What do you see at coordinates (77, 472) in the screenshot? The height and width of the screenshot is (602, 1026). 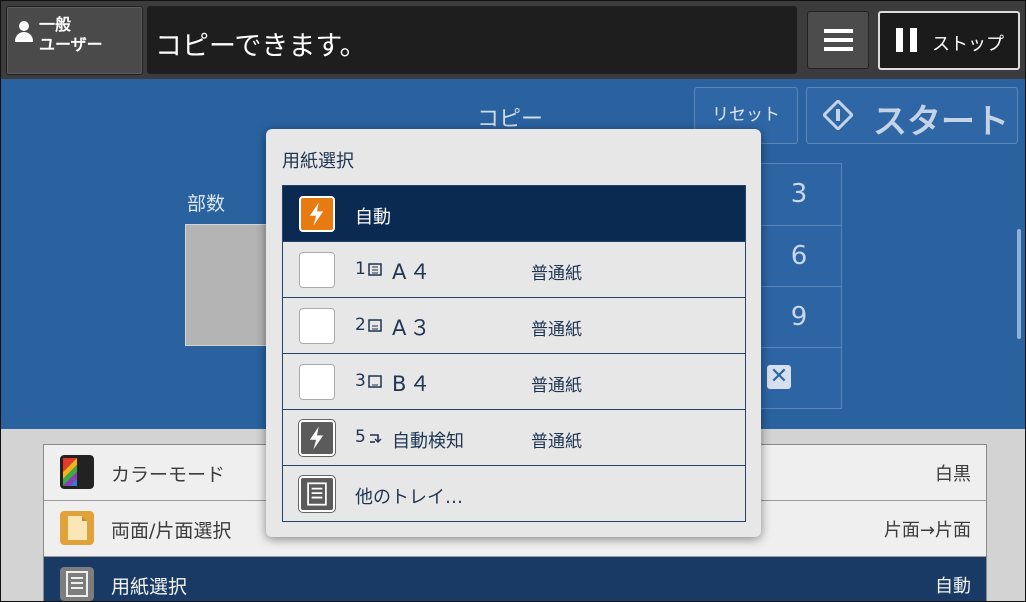 I see `color-mode-icon` at bounding box center [77, 472].